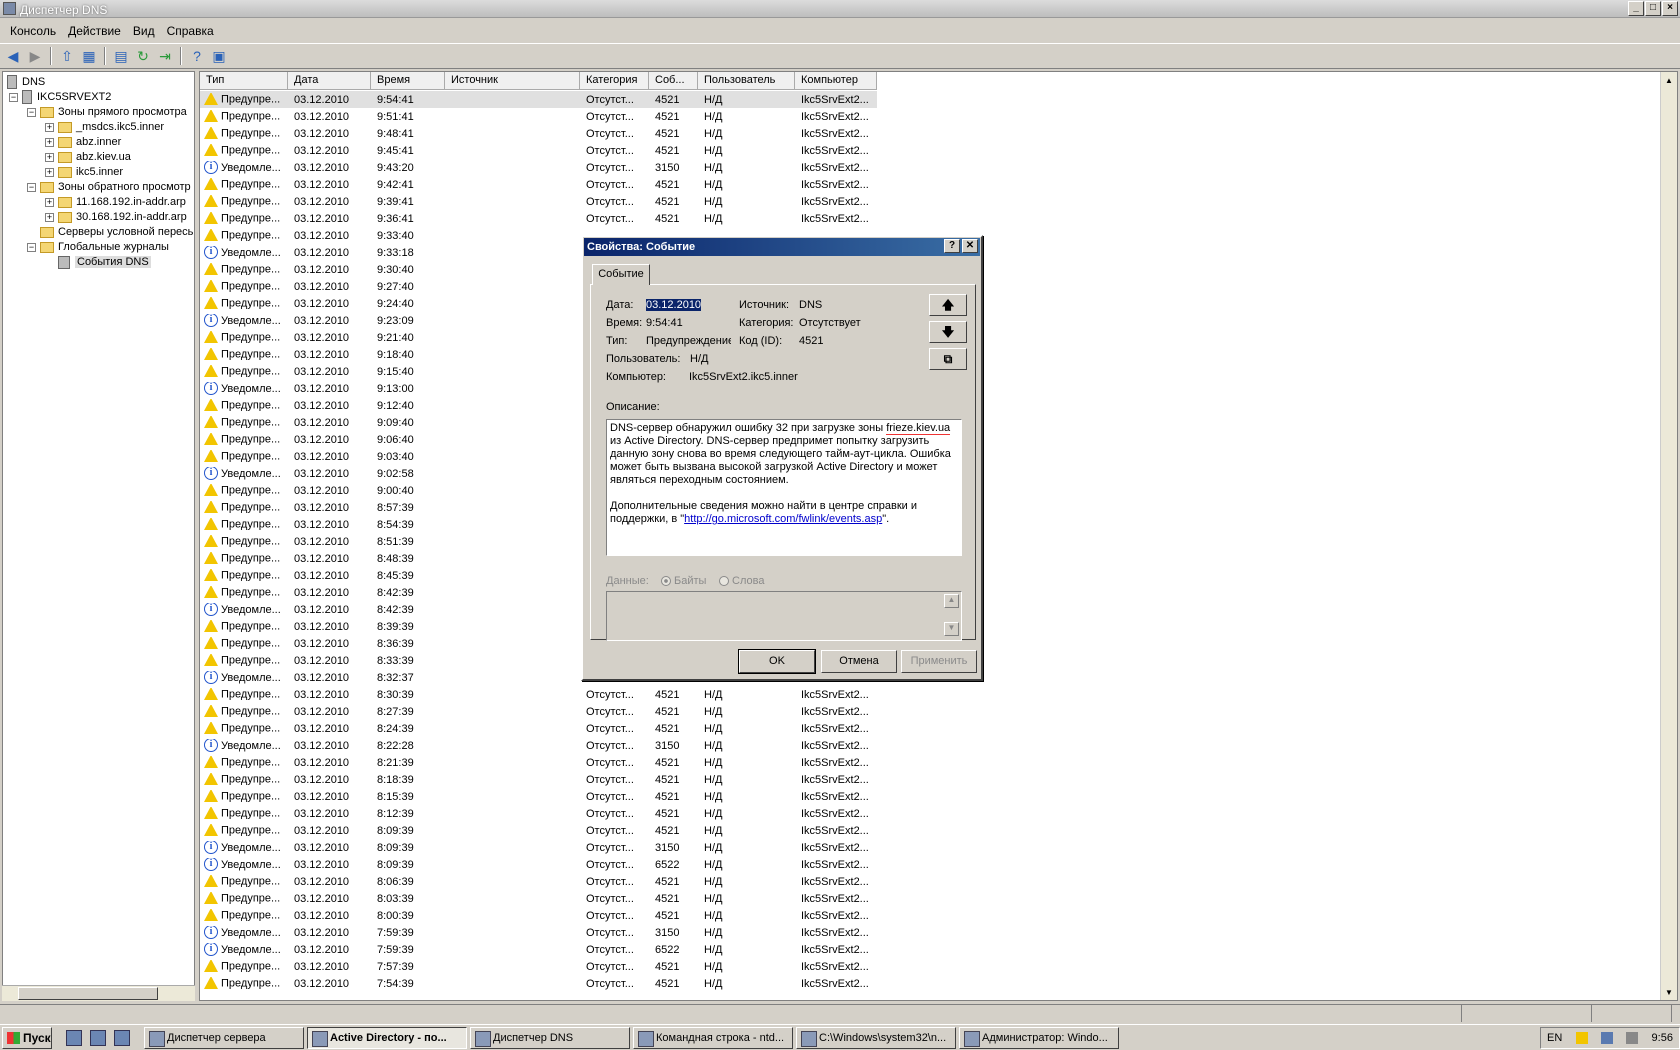 The width and height of the screenshot is (1680, 1050). What do you see at coordinates (121, 56) in the screenshot?
I see `properties-icon: ▤` at bounding box center [121, 56].